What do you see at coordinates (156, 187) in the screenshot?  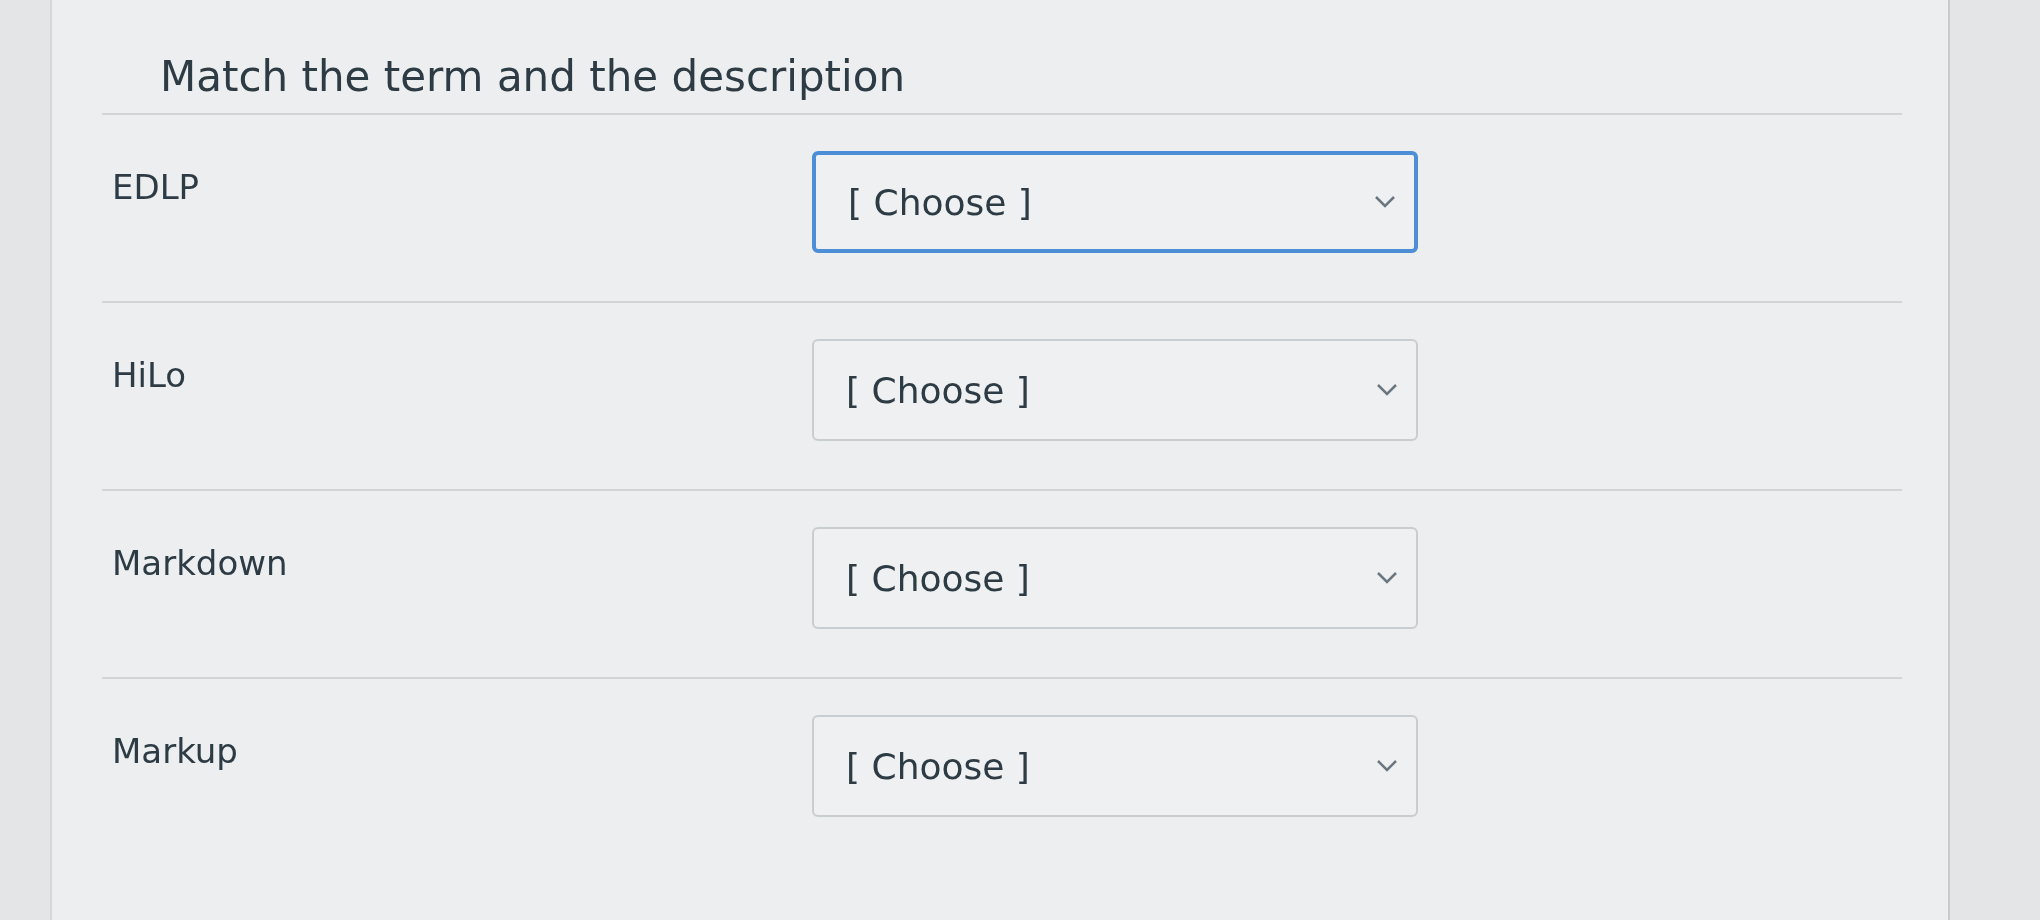 I see `term-label: EDLP` at bounding box center [156, 187].